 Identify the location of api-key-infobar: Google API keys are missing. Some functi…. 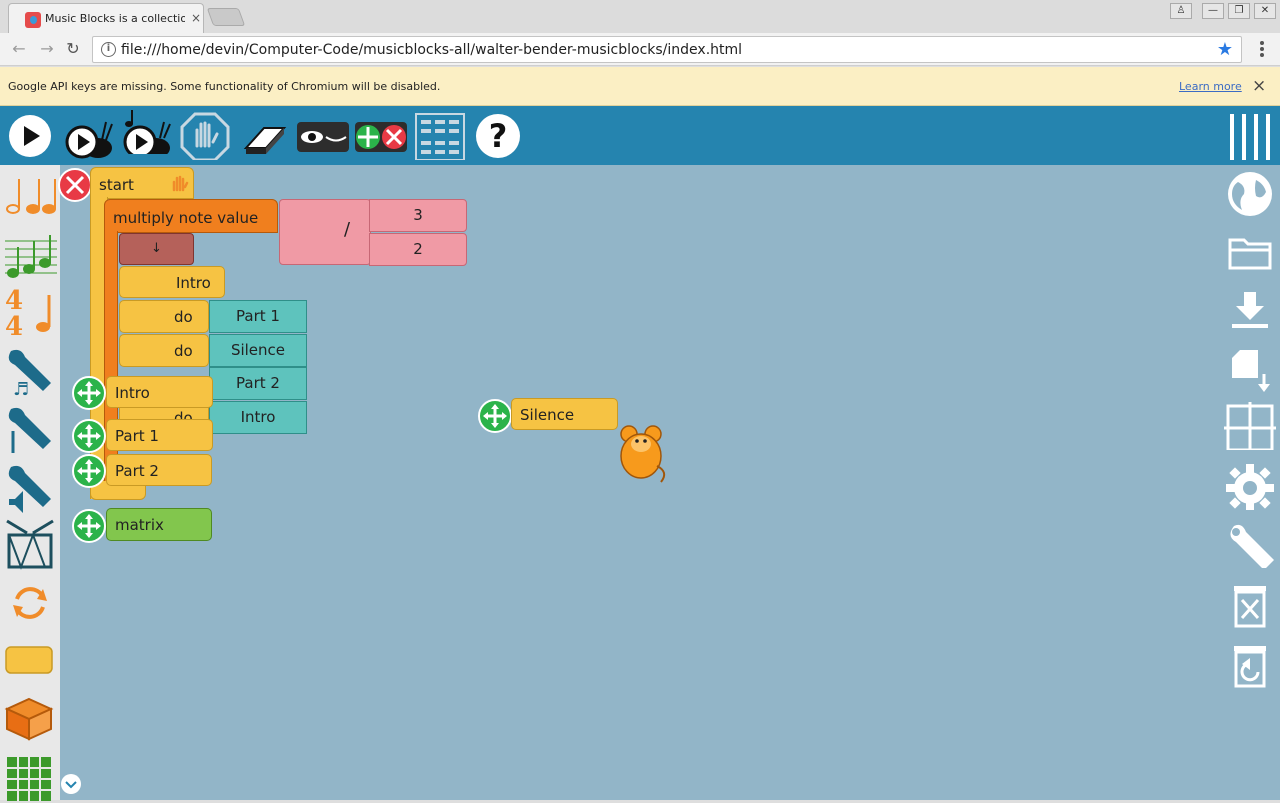
(640, 86).